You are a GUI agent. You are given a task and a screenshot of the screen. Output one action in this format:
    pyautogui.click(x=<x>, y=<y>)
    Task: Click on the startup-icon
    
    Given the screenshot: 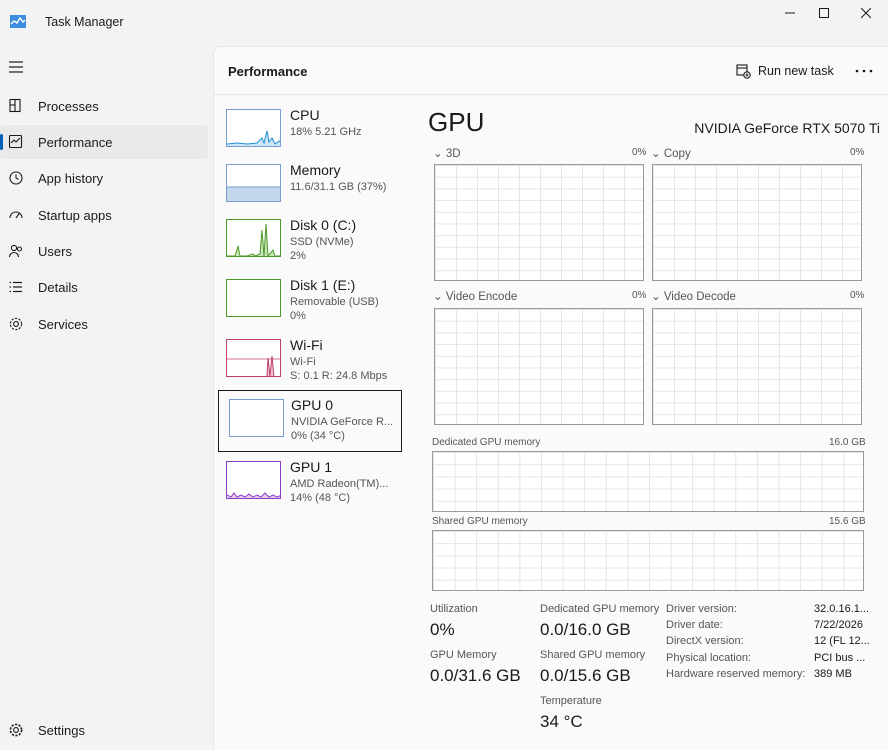 What is the action you would take?
    pyautogui.click(x=16, y=215)
    